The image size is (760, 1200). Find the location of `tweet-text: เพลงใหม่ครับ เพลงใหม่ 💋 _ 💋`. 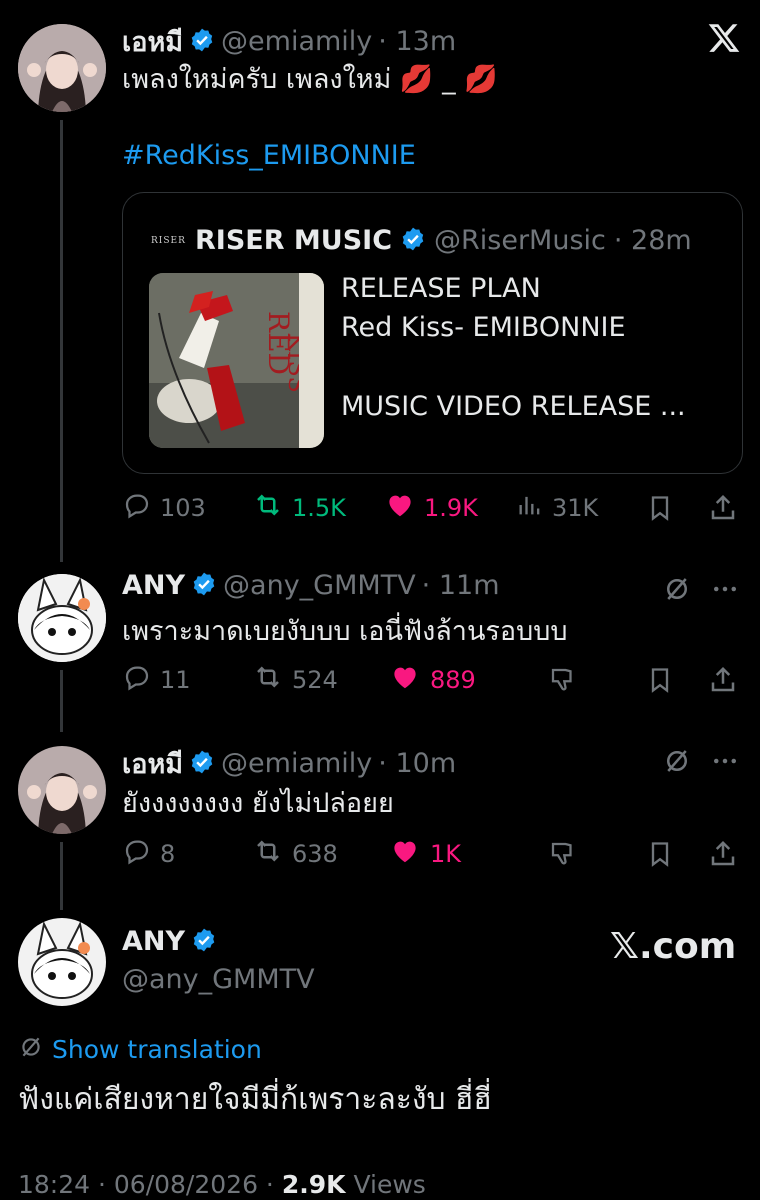

tweet-text: เพลงใหม่ครับ เพลงใหม่ 💋 _ 💋 is located at coordinates (310, 79).